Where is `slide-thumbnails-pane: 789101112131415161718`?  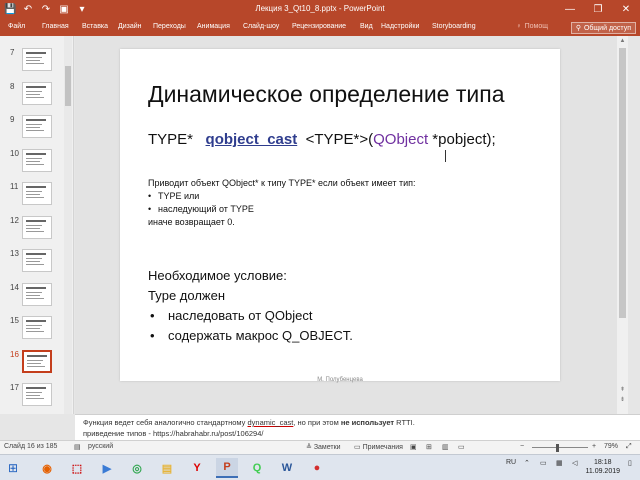
slide-thumbnails-pane: 789101112131415161718 is located at coordinates (37, 225).